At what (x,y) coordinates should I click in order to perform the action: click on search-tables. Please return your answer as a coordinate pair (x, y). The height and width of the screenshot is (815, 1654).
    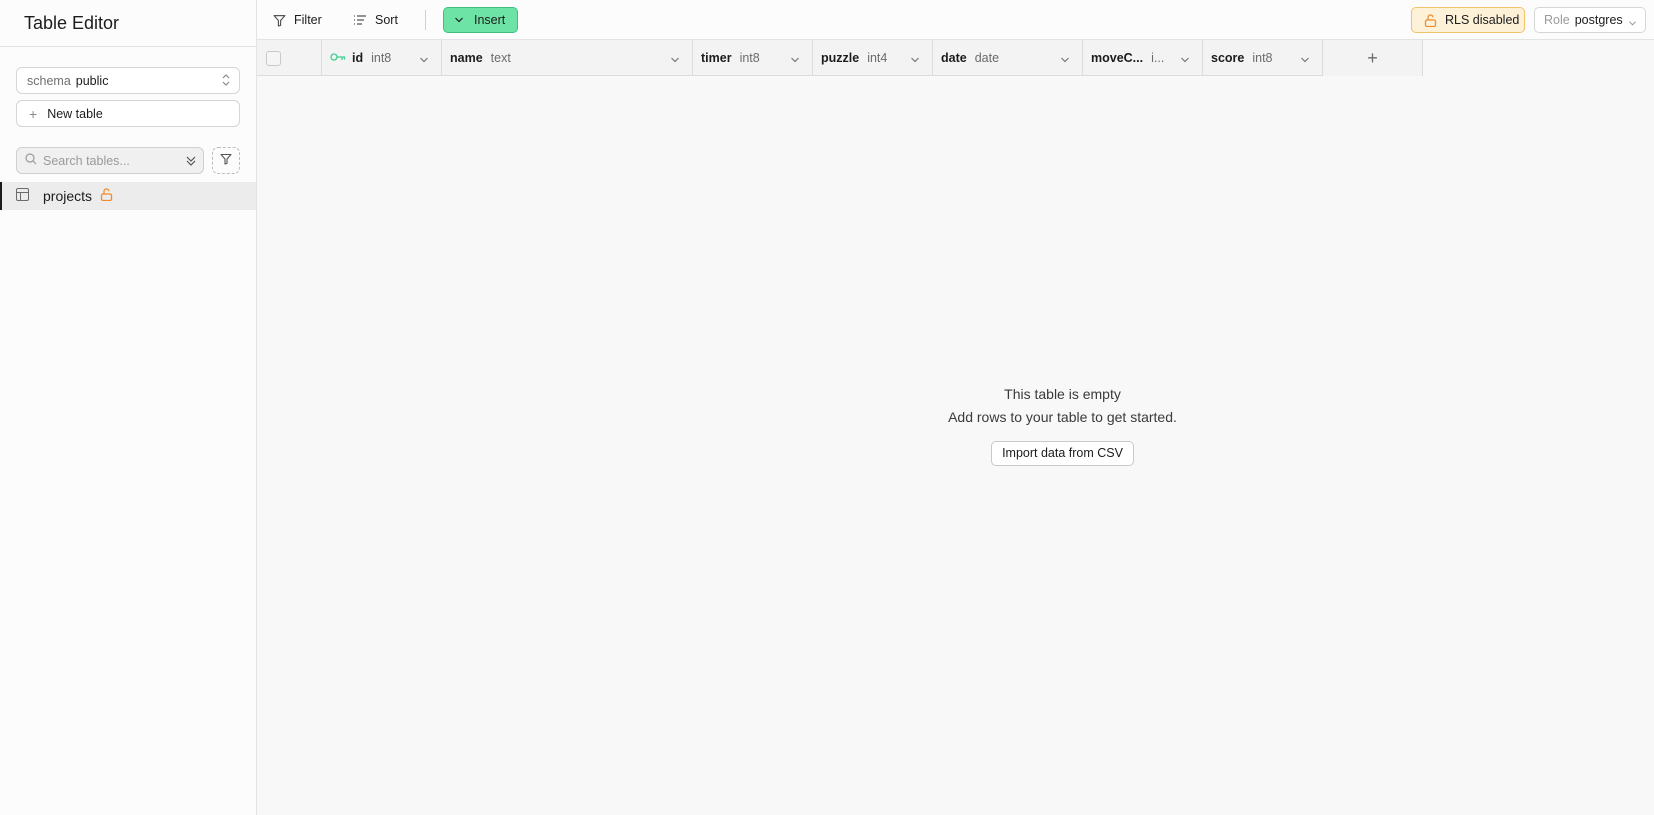
    Looking at the image, I should click on (110, 160).